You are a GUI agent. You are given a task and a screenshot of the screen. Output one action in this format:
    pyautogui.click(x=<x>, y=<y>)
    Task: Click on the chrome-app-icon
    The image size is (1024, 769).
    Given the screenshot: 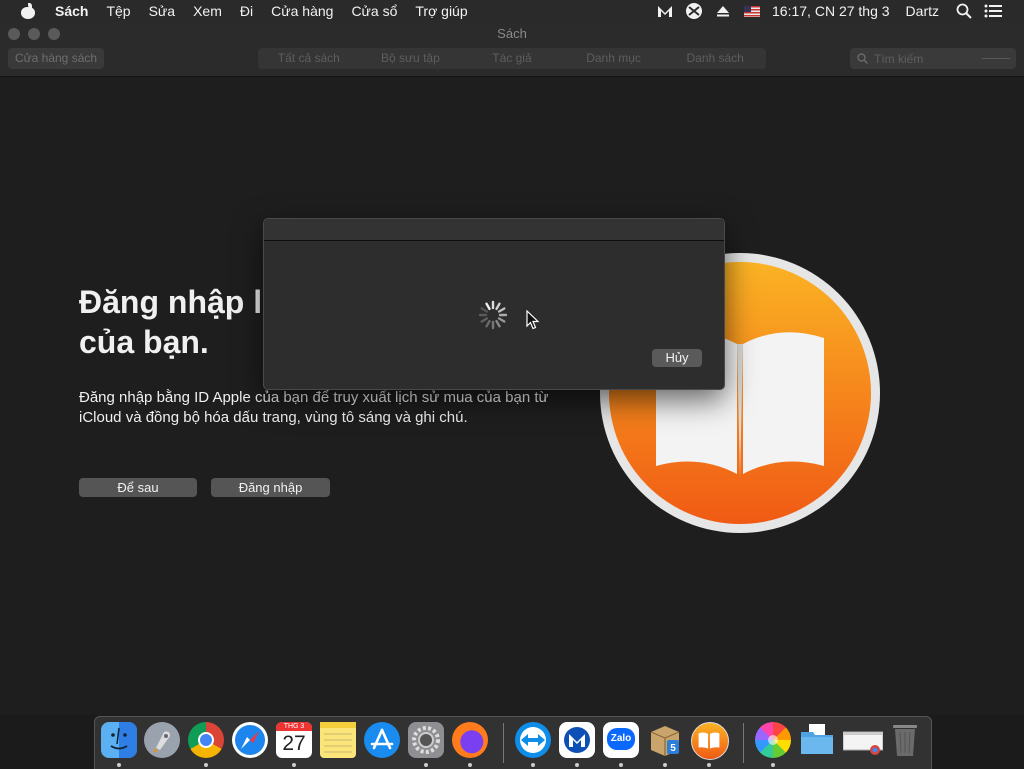 What is the action you would take?
    pyautogui.click(x=863, y=740)
    